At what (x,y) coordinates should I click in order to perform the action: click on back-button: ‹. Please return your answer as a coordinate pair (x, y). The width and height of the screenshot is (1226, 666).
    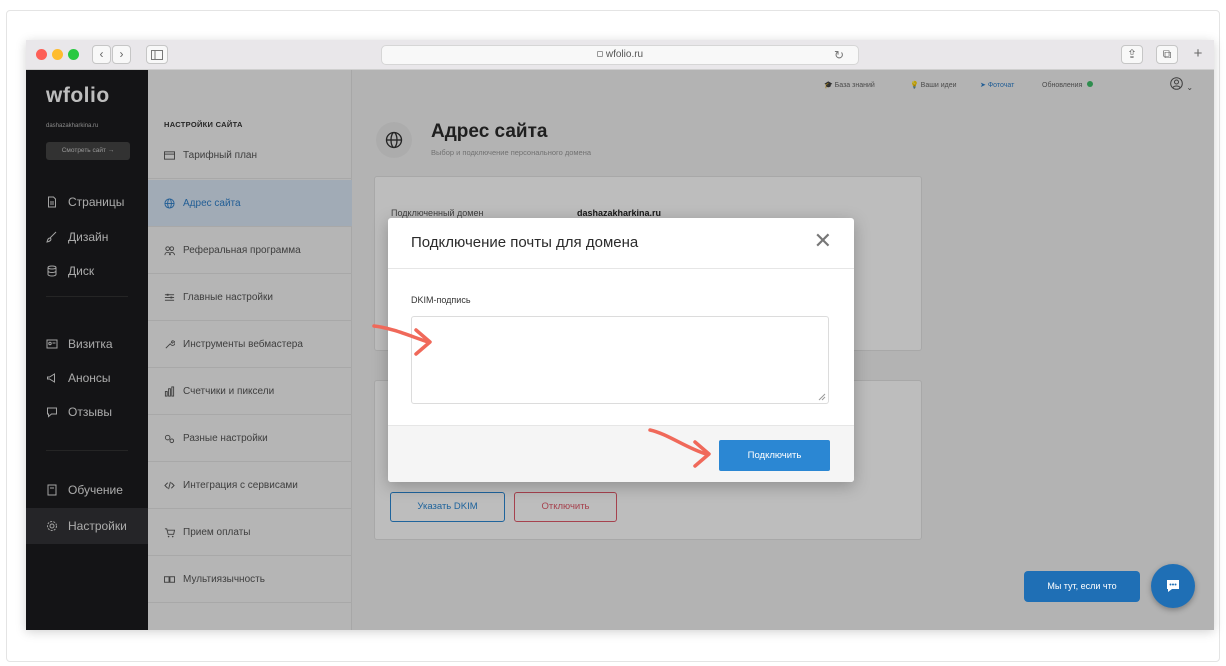
    Looking at the image, I should click on (101, 54).